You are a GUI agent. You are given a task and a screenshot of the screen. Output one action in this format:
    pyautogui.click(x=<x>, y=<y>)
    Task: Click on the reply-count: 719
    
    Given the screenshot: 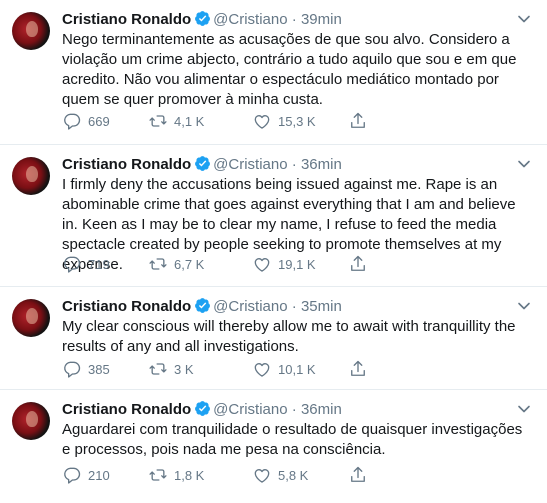 What is the action you would take?
    pyautogui.click(x=99, y=264)
    